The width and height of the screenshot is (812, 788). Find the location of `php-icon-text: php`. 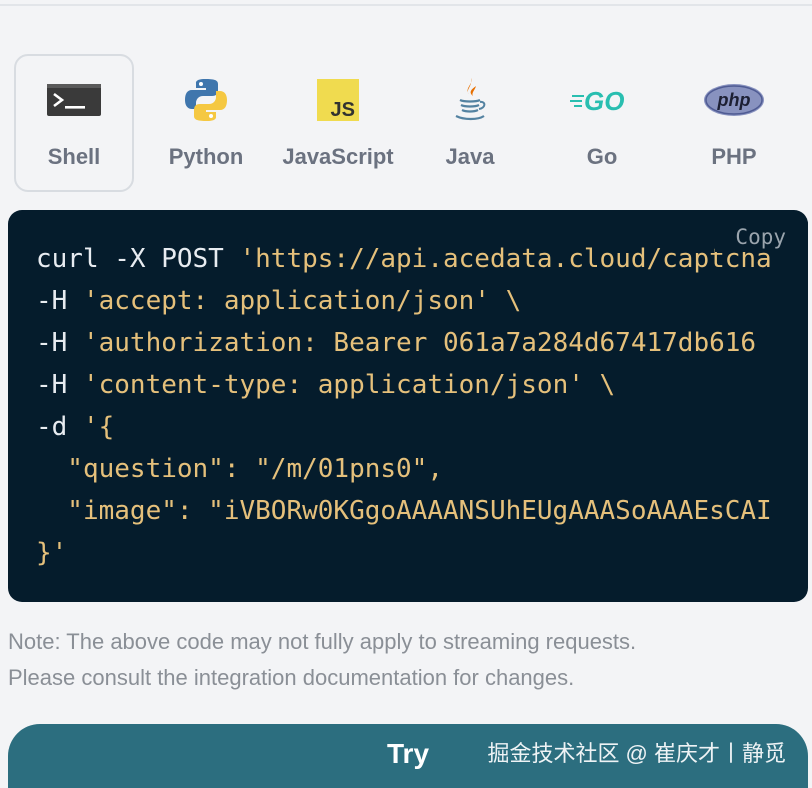

php-icon-text: php is located at coordinates (734, 100).